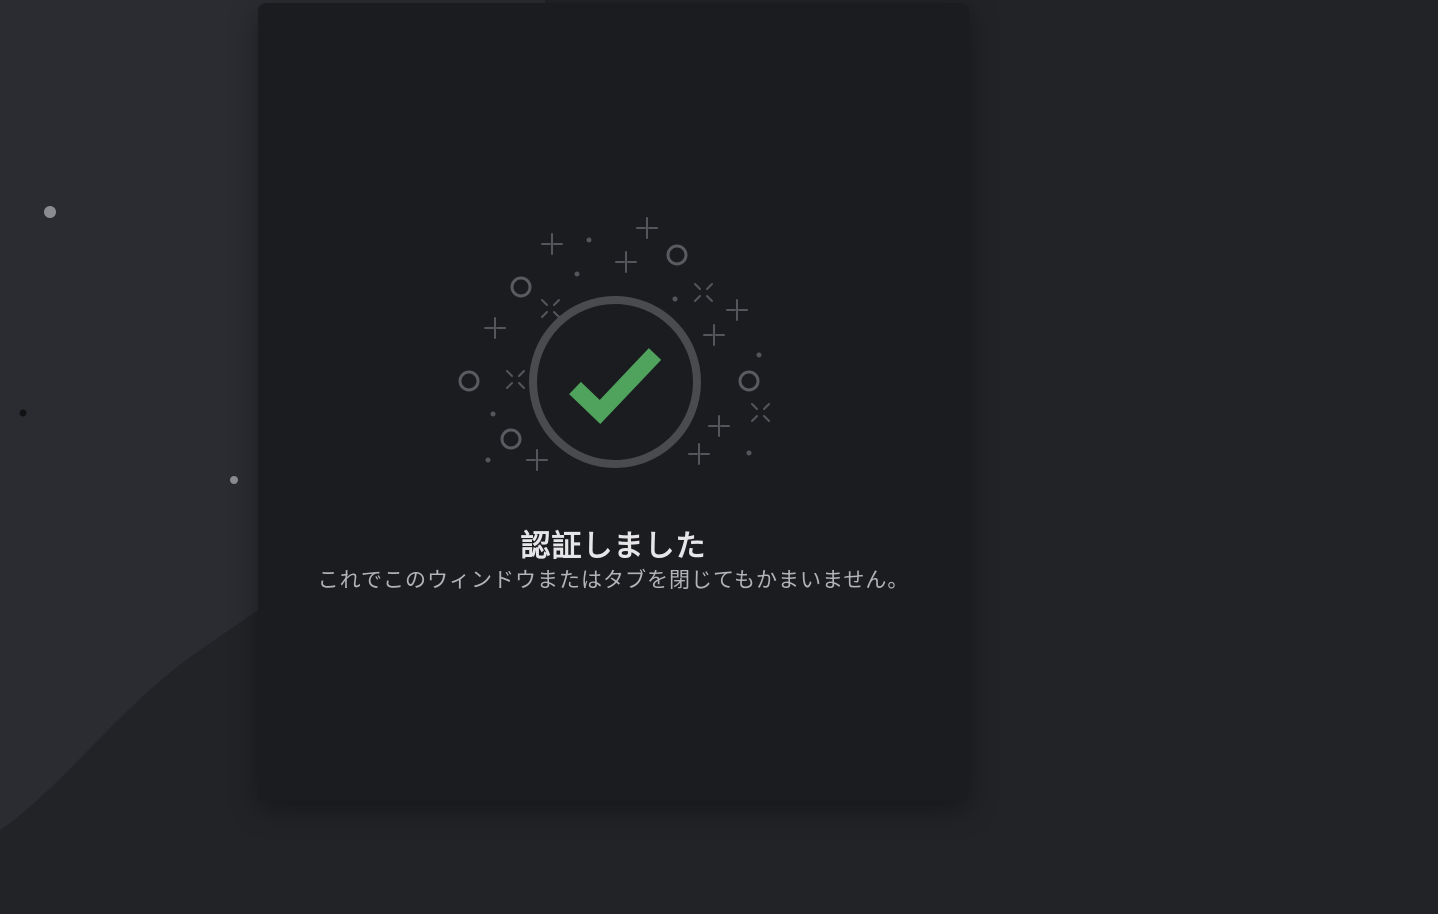 Image resolution: width=1438 pixels, height=914 pixels. Describe the element at coordinates (613, 546) in the screenshot. I see `page-title: 認証しました` at that location.